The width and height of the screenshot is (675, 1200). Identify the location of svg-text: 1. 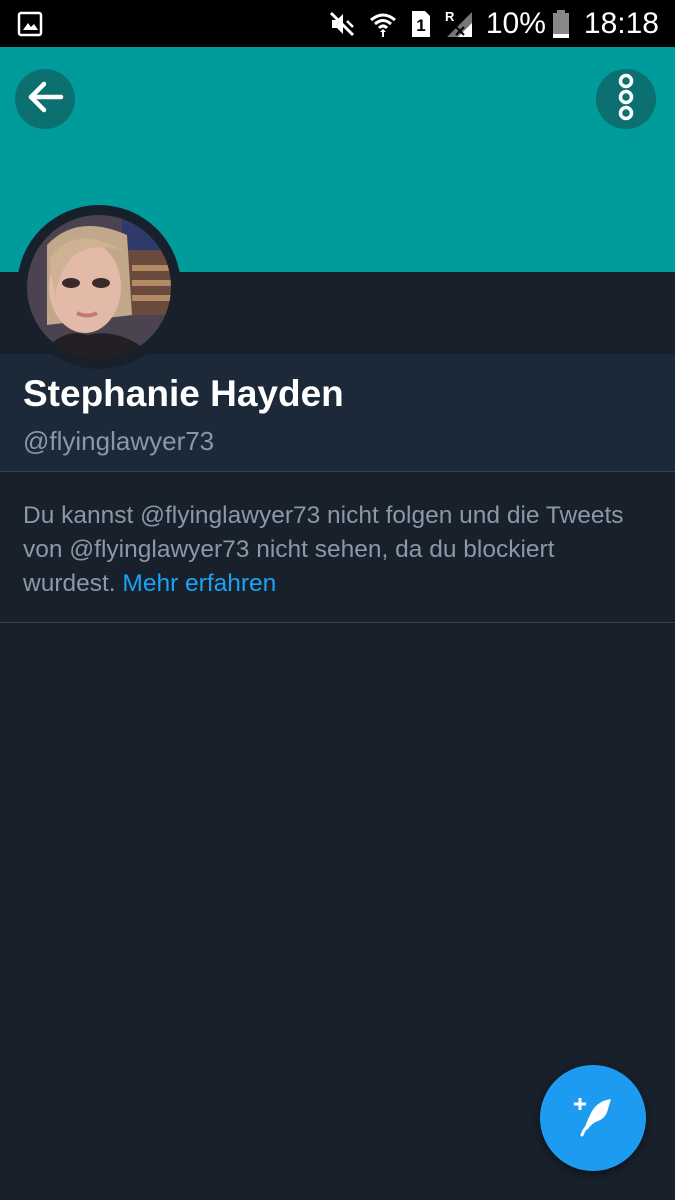
(420, 25).